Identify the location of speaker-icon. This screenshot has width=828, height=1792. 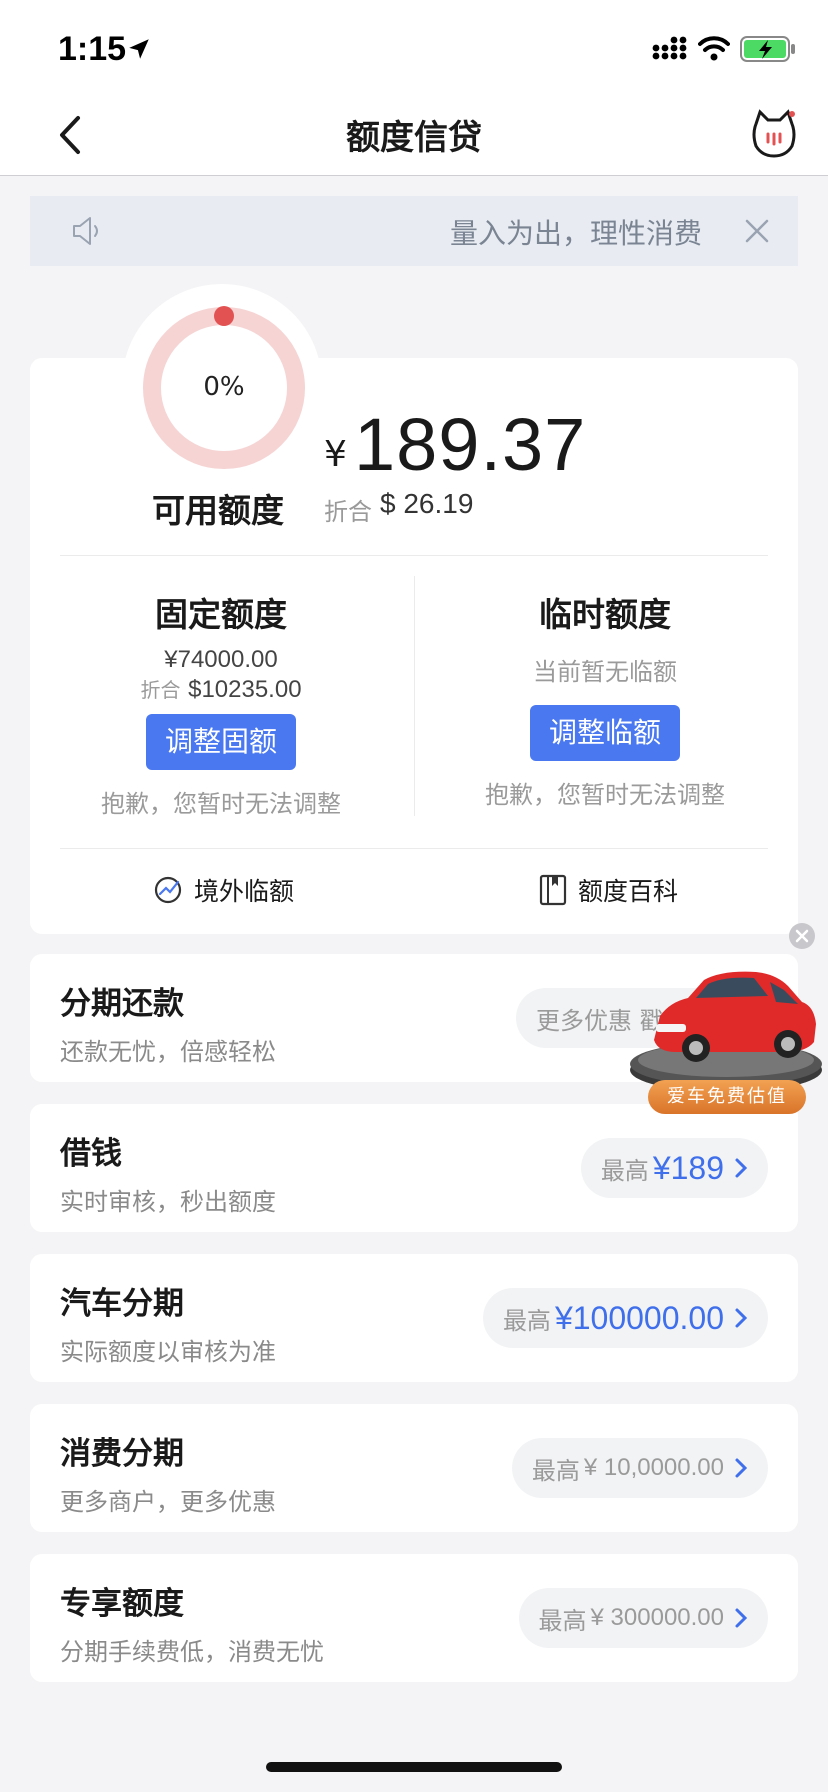
(85, 231).